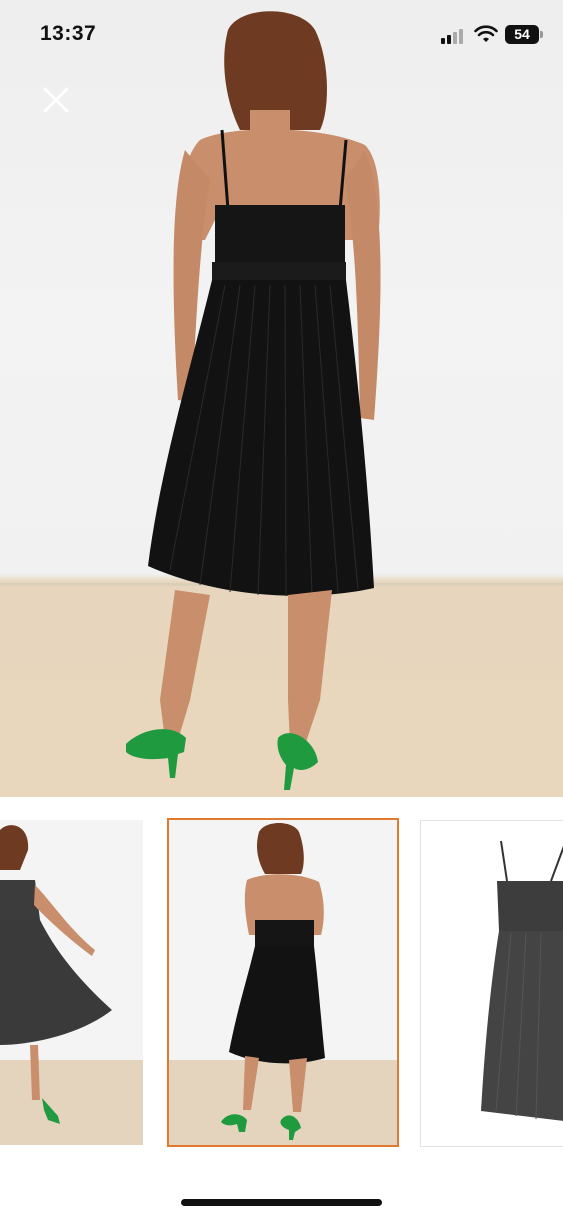 The width and height of the screenshot is (563, 1219). What do you see at coordinates (486, 33) in the screenshot?
I see `wifi-icon` at bounding box center [486, 33].